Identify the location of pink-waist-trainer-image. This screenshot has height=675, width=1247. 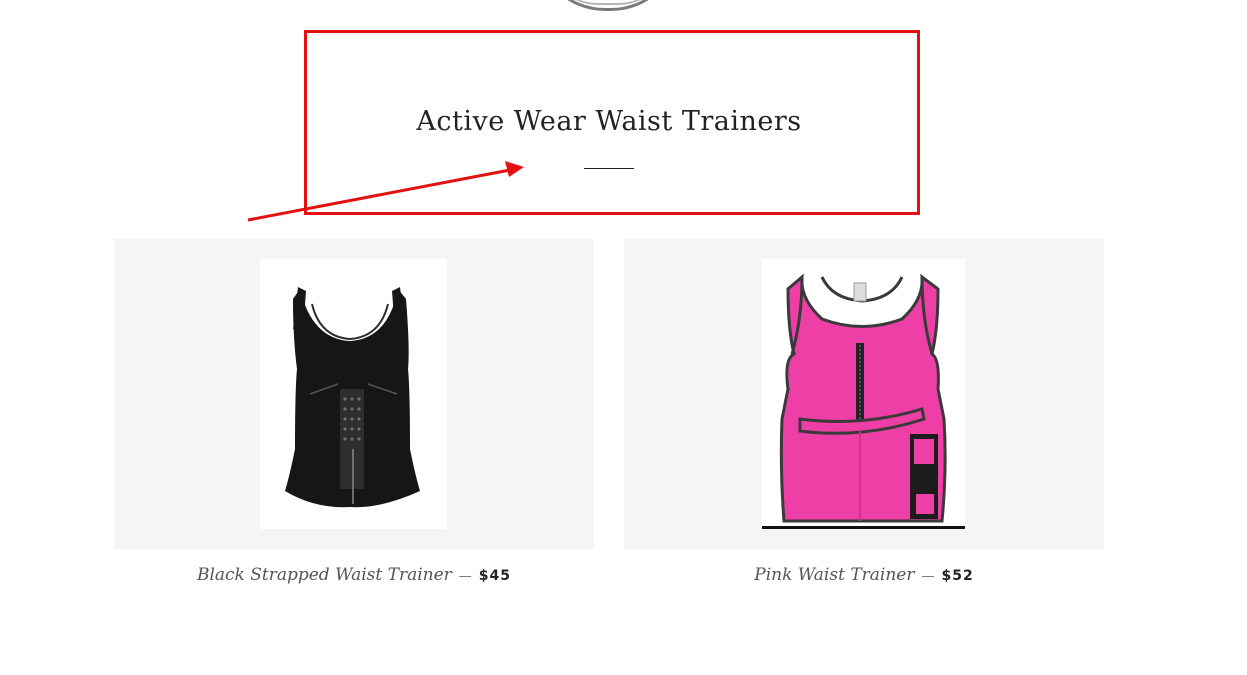
(863, 398).